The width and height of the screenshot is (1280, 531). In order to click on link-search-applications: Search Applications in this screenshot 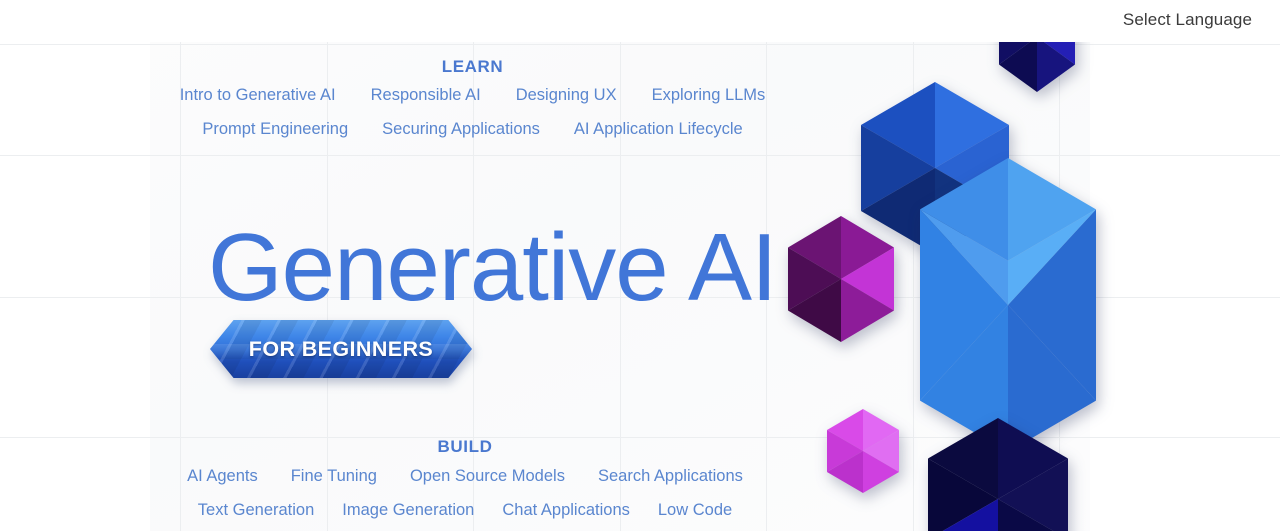, I will do `click(670, 476)`.